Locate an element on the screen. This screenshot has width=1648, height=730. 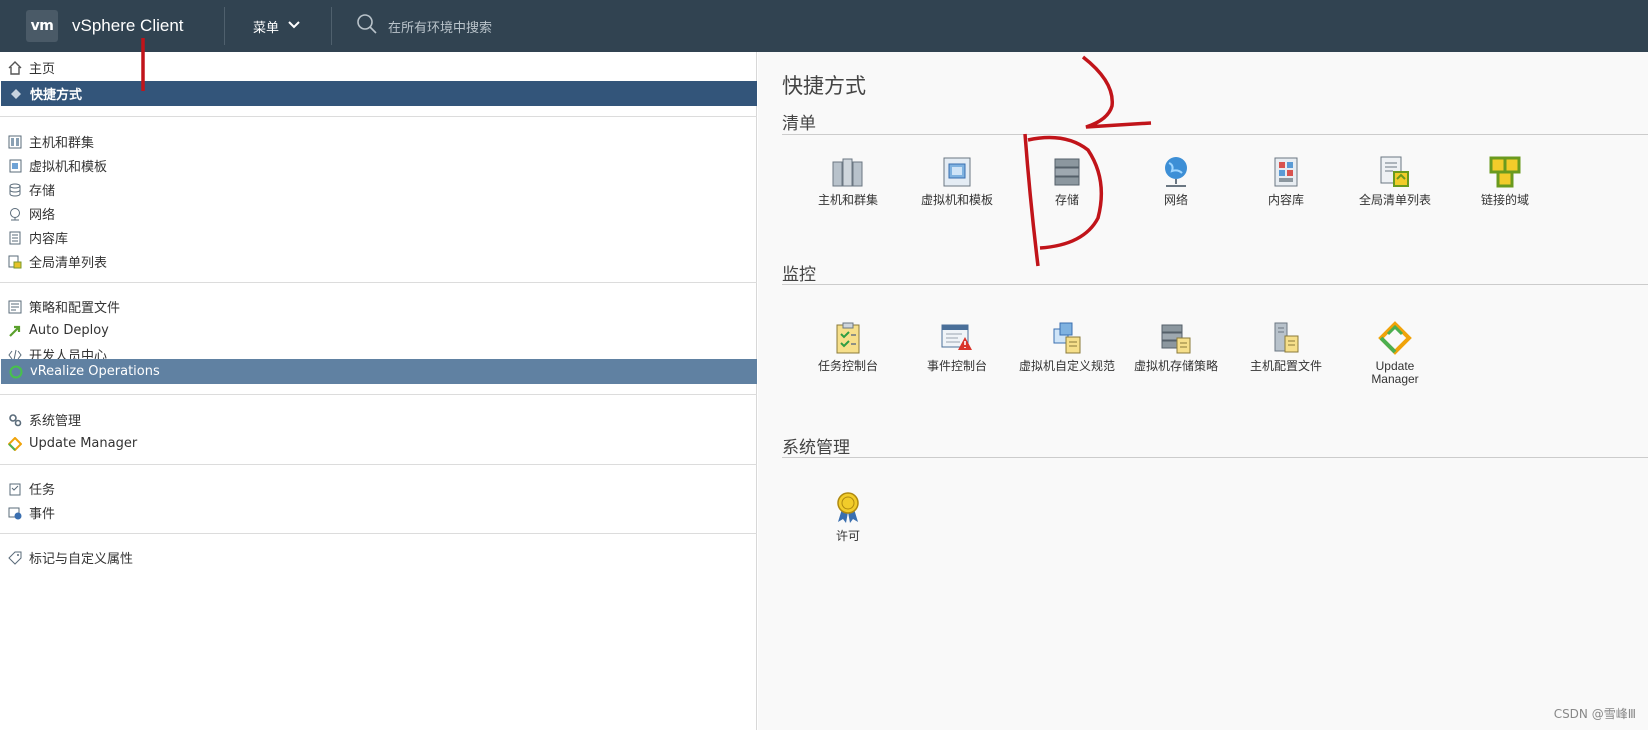
sidebar-item-home: 主页 is located at coordinates (27, 67).